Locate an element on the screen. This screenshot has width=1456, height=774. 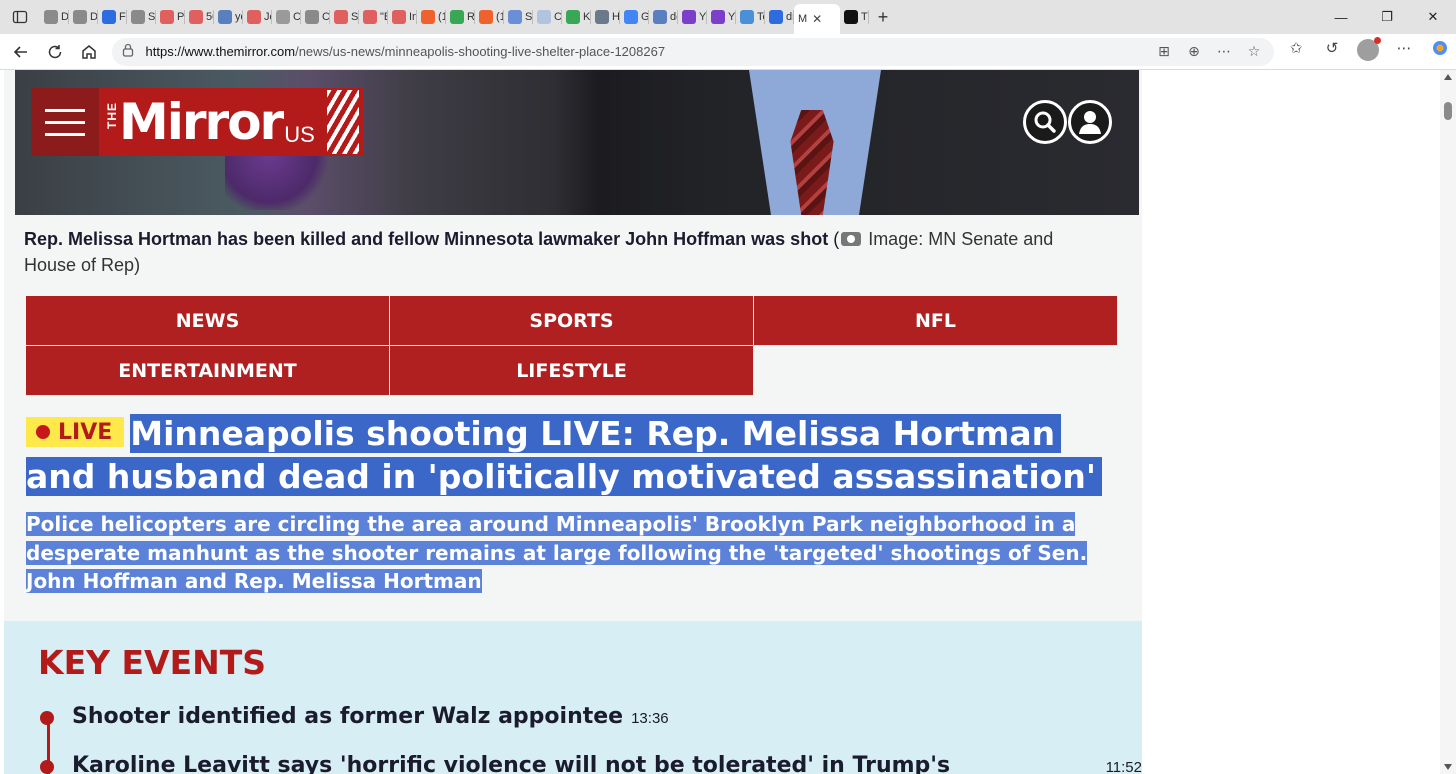
tab-label: (1 is located at coordinates (500, 17).